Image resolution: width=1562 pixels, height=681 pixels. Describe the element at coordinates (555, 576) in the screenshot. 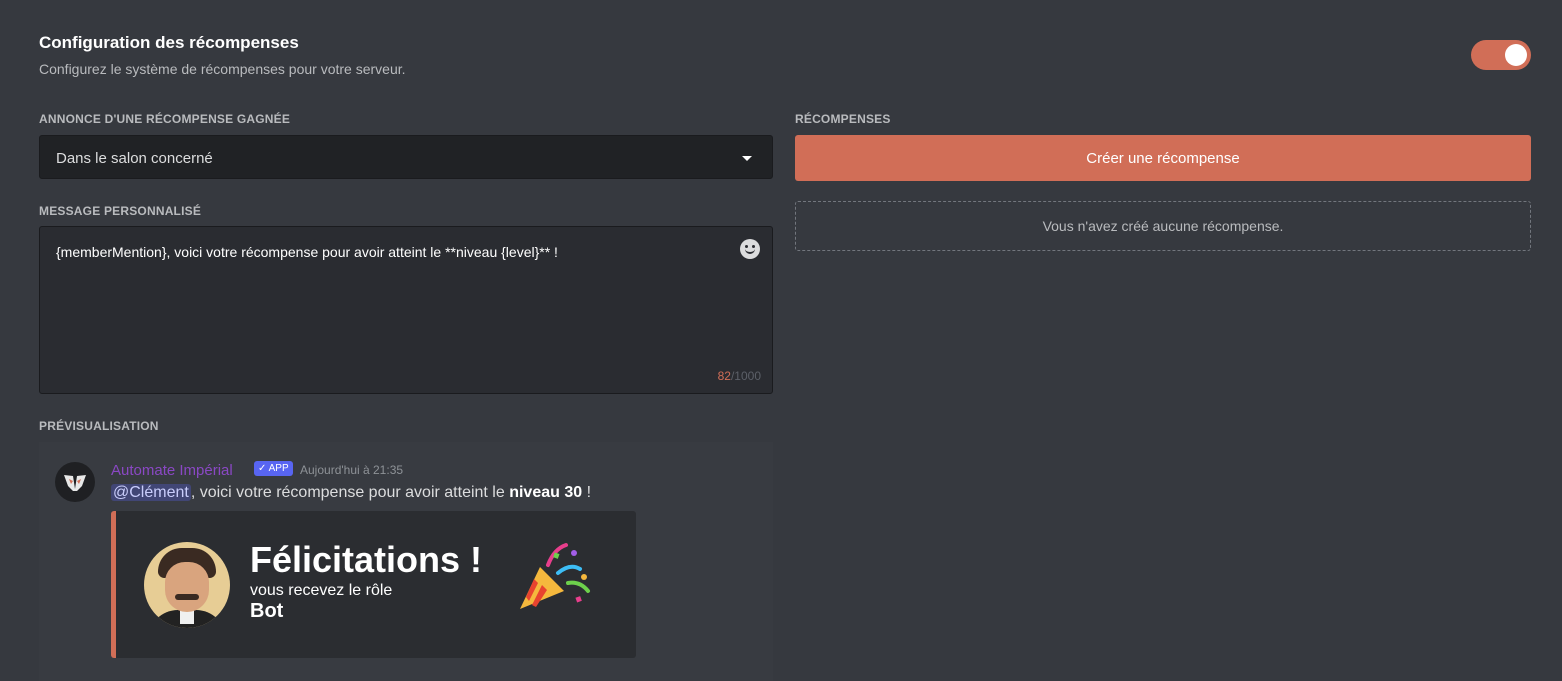

I see `party-popper-icon` at that location.